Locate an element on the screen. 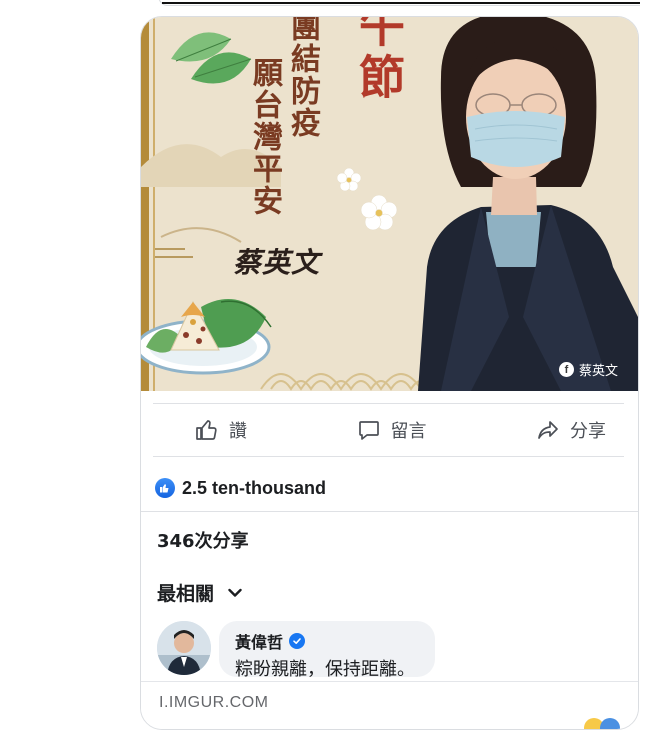  comment-item: 黃偉哲 粽盼親離，保持距離。 is located at coordinates (296, 650).